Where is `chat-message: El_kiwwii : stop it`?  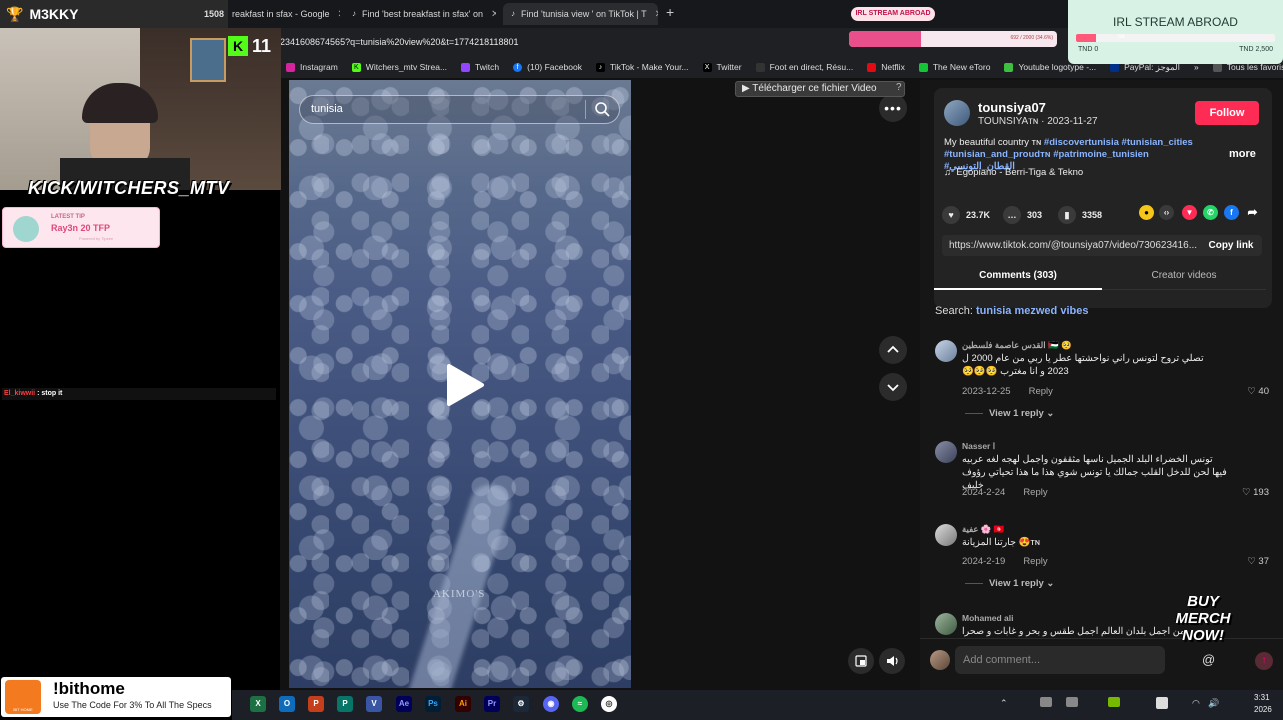
chat-message: El_kiwwii : stop it is located at coordinates (139, 394).